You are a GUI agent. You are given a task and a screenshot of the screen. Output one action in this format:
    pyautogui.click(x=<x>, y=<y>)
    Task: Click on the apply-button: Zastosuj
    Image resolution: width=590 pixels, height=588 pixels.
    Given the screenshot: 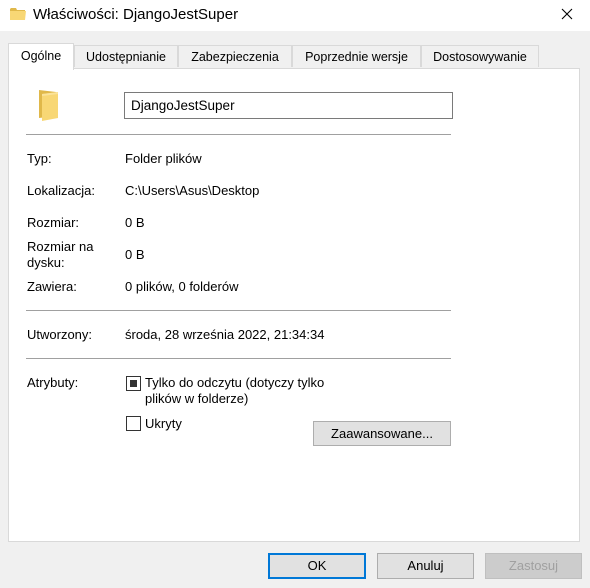 What is the action you would take?
    pyautogui.click(x=533, y=566)
    